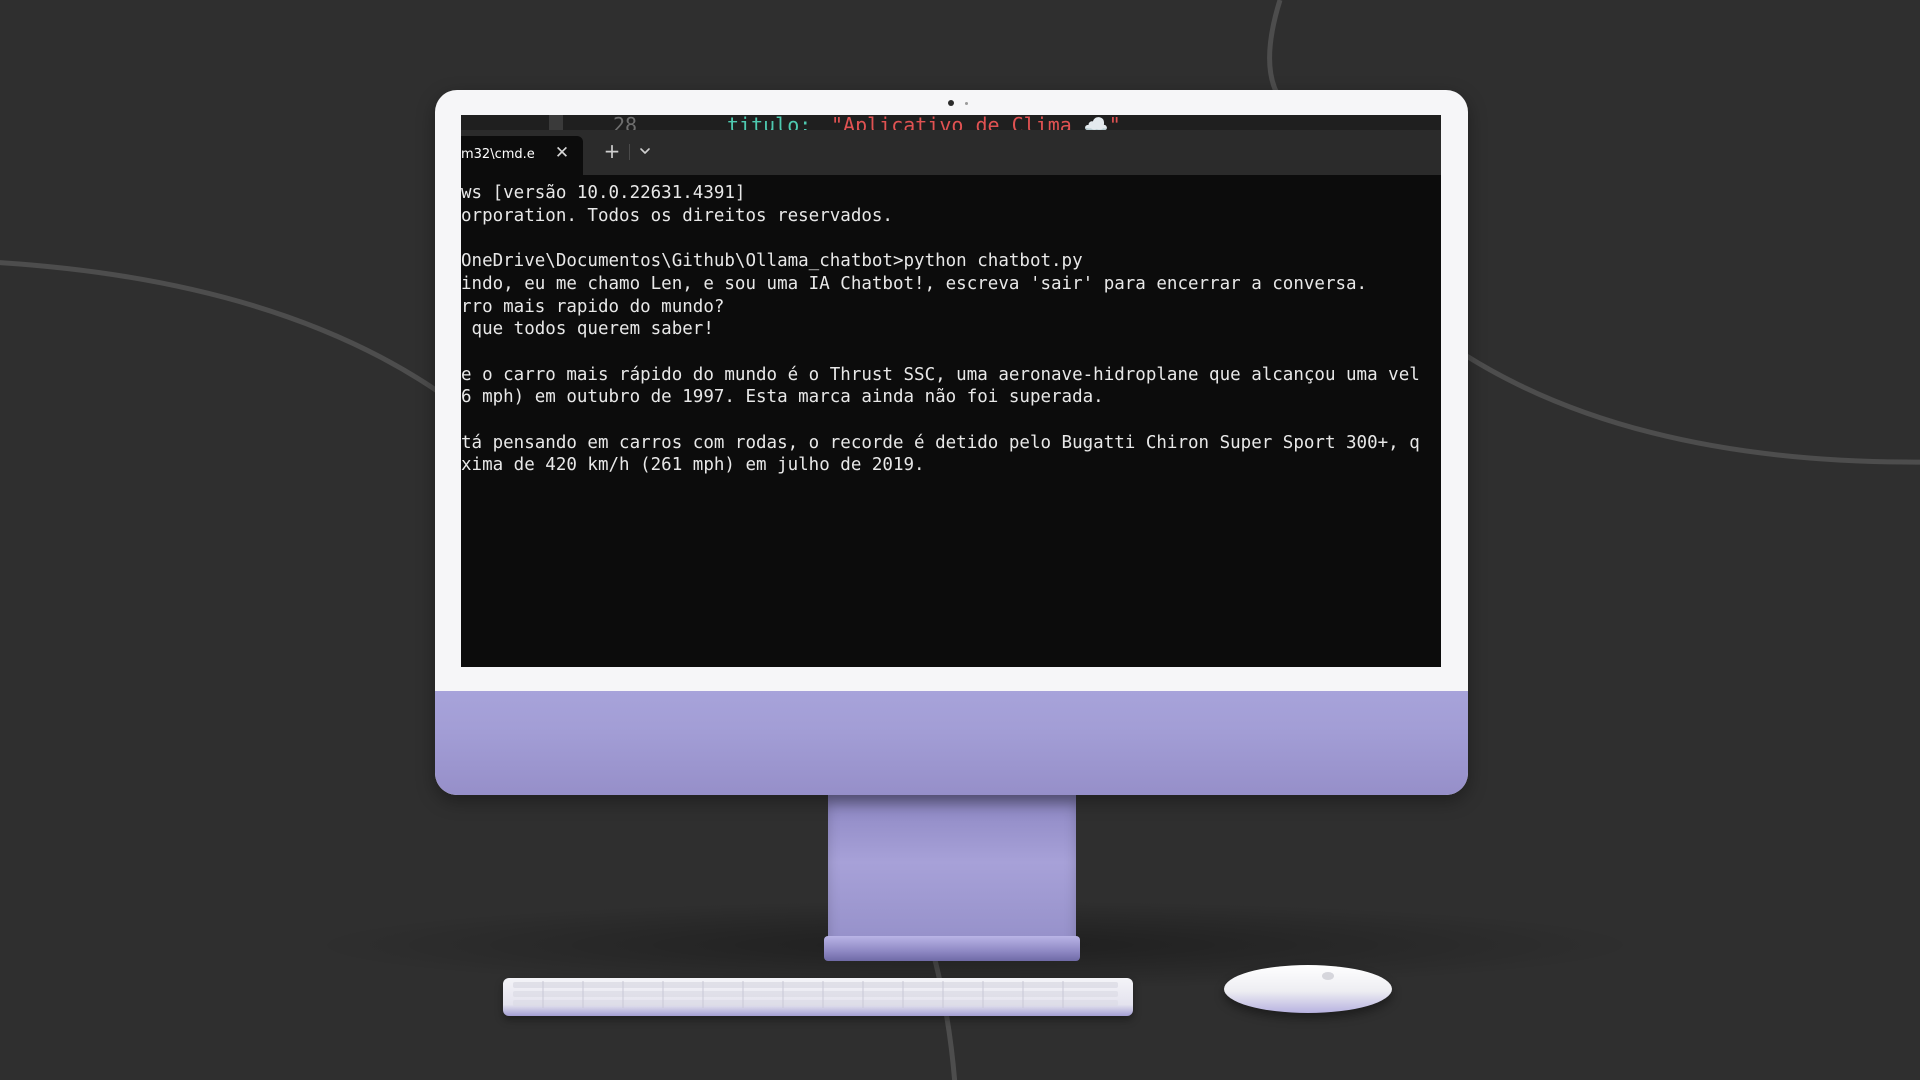  Describe the element at coordinates (556, 122) in the screenshot. I see `editor-gutter-marker` at that location.